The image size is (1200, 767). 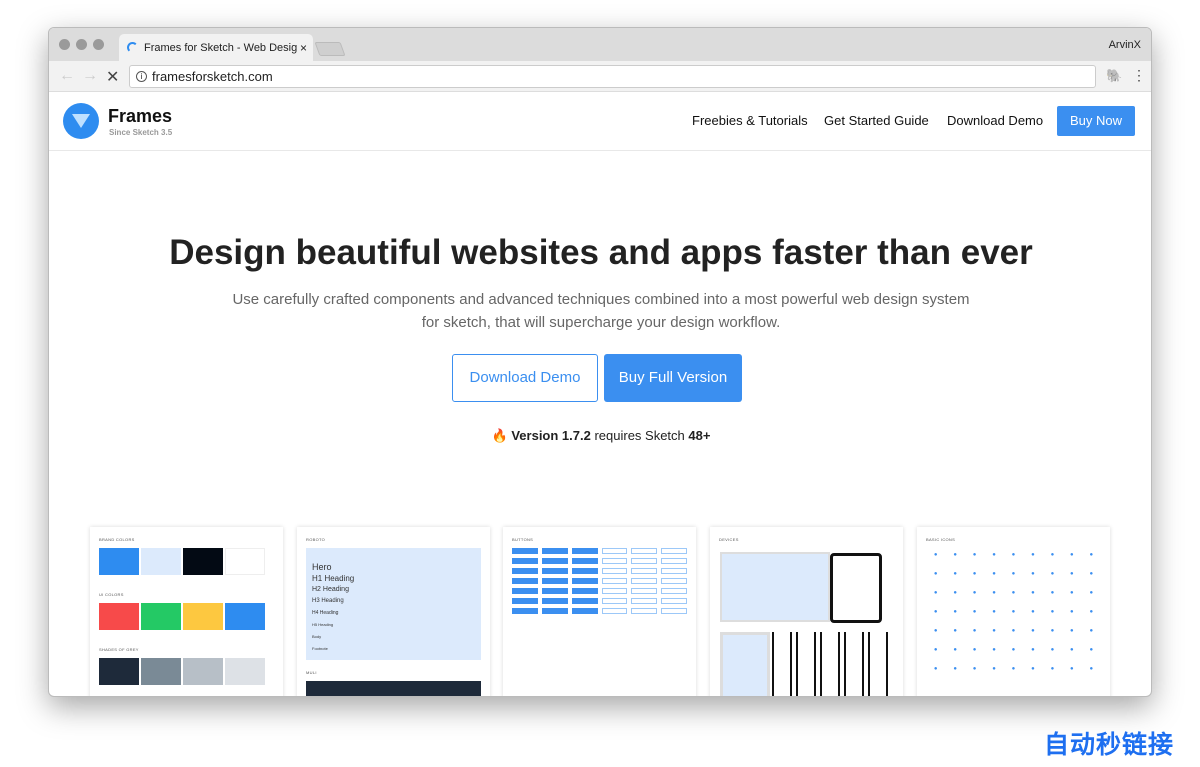 I want to click on brand-tagline: Since Sketch 3.5, so click(x=141, y=132).